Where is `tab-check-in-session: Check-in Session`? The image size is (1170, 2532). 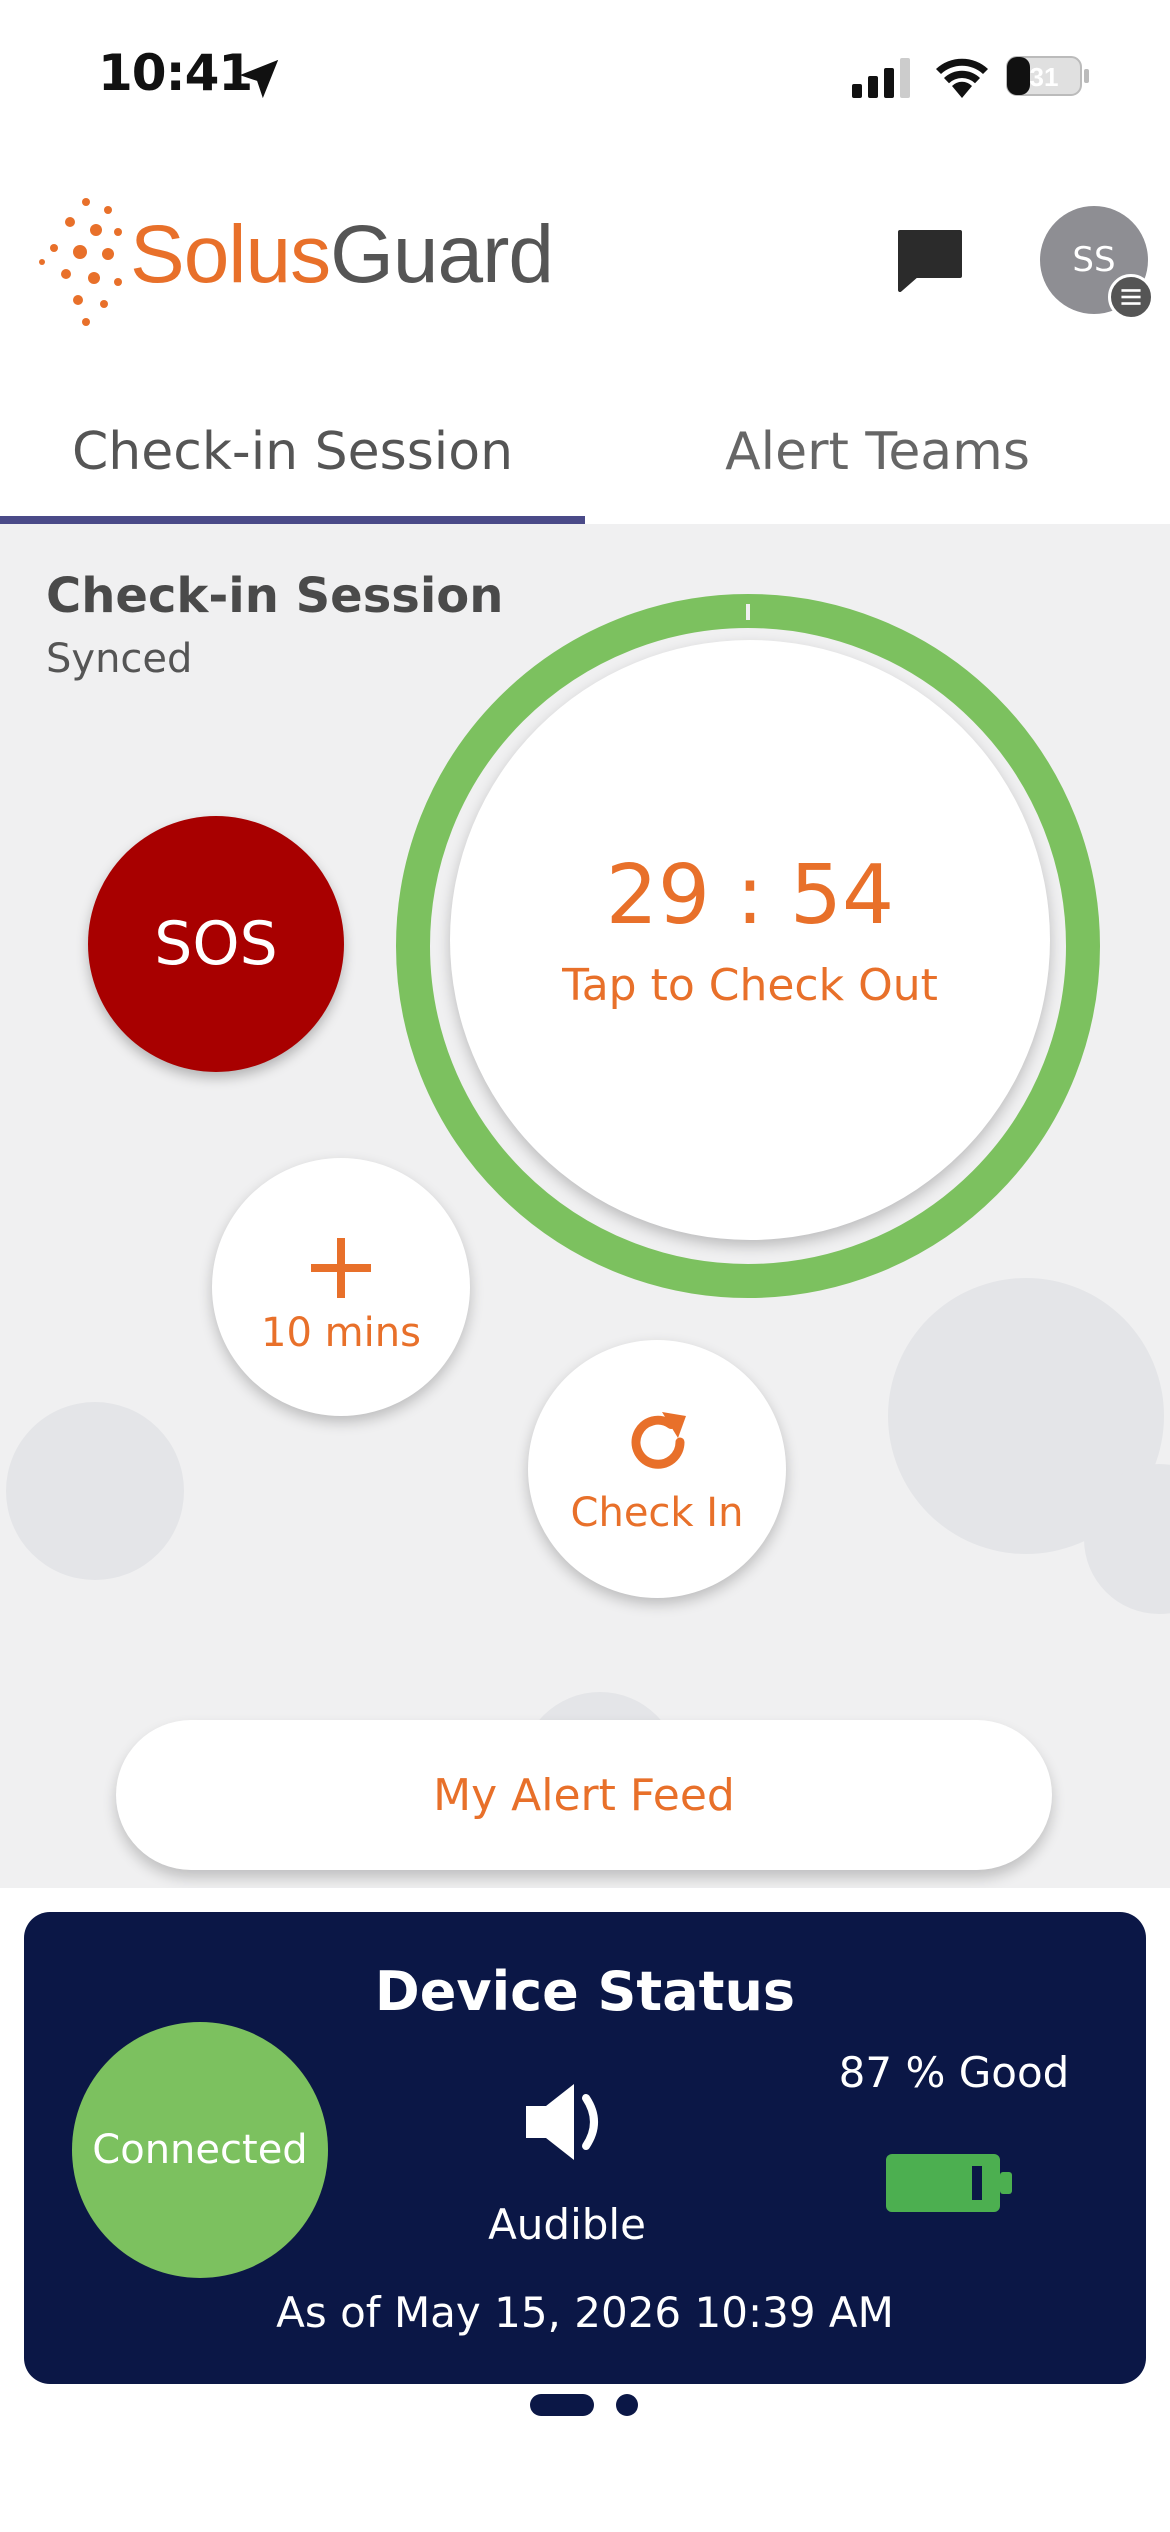
tab-check-in-session: Check-in Session is located at coordinates (292, 452).